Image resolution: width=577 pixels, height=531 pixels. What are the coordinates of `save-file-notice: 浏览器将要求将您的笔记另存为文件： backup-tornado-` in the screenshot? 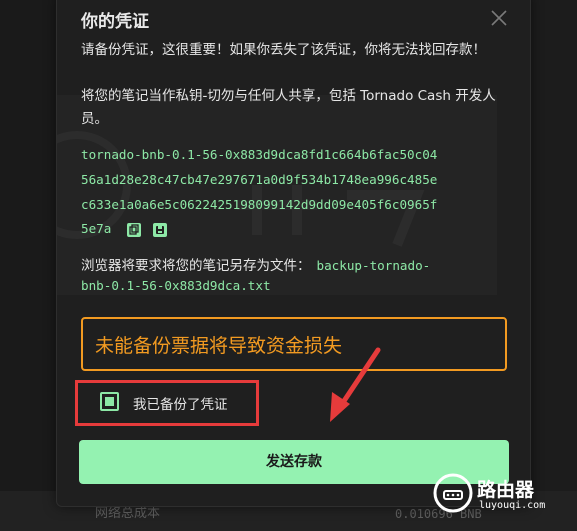 It's located at (255, 264).